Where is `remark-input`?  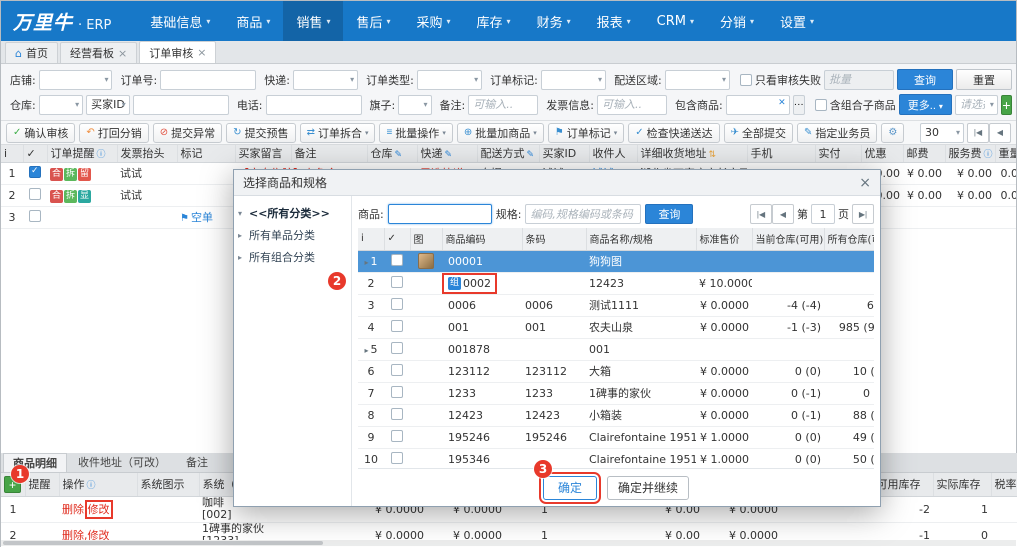
remark-input is located at coordinates (503, 104).